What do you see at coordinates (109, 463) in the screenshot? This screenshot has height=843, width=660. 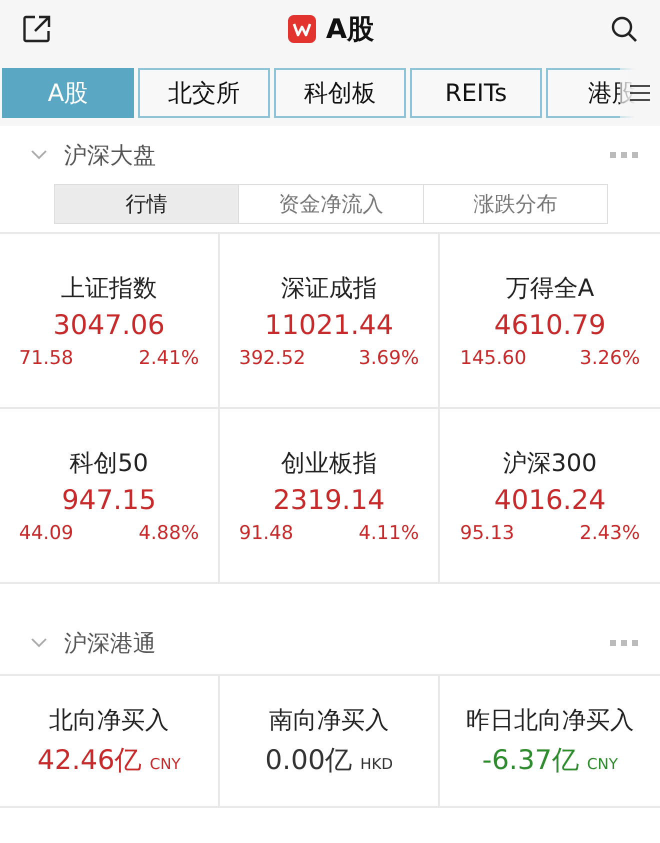 I see `index-name: 科创50` at bounding box center [109, 463].